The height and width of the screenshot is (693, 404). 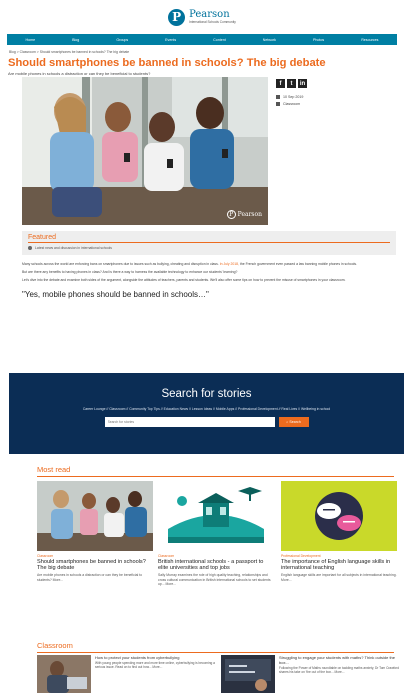 What do you see at coordinates (318, 40) in the screenshot?
I see `nav-photos: Photos` at bounding box center [318, 40].